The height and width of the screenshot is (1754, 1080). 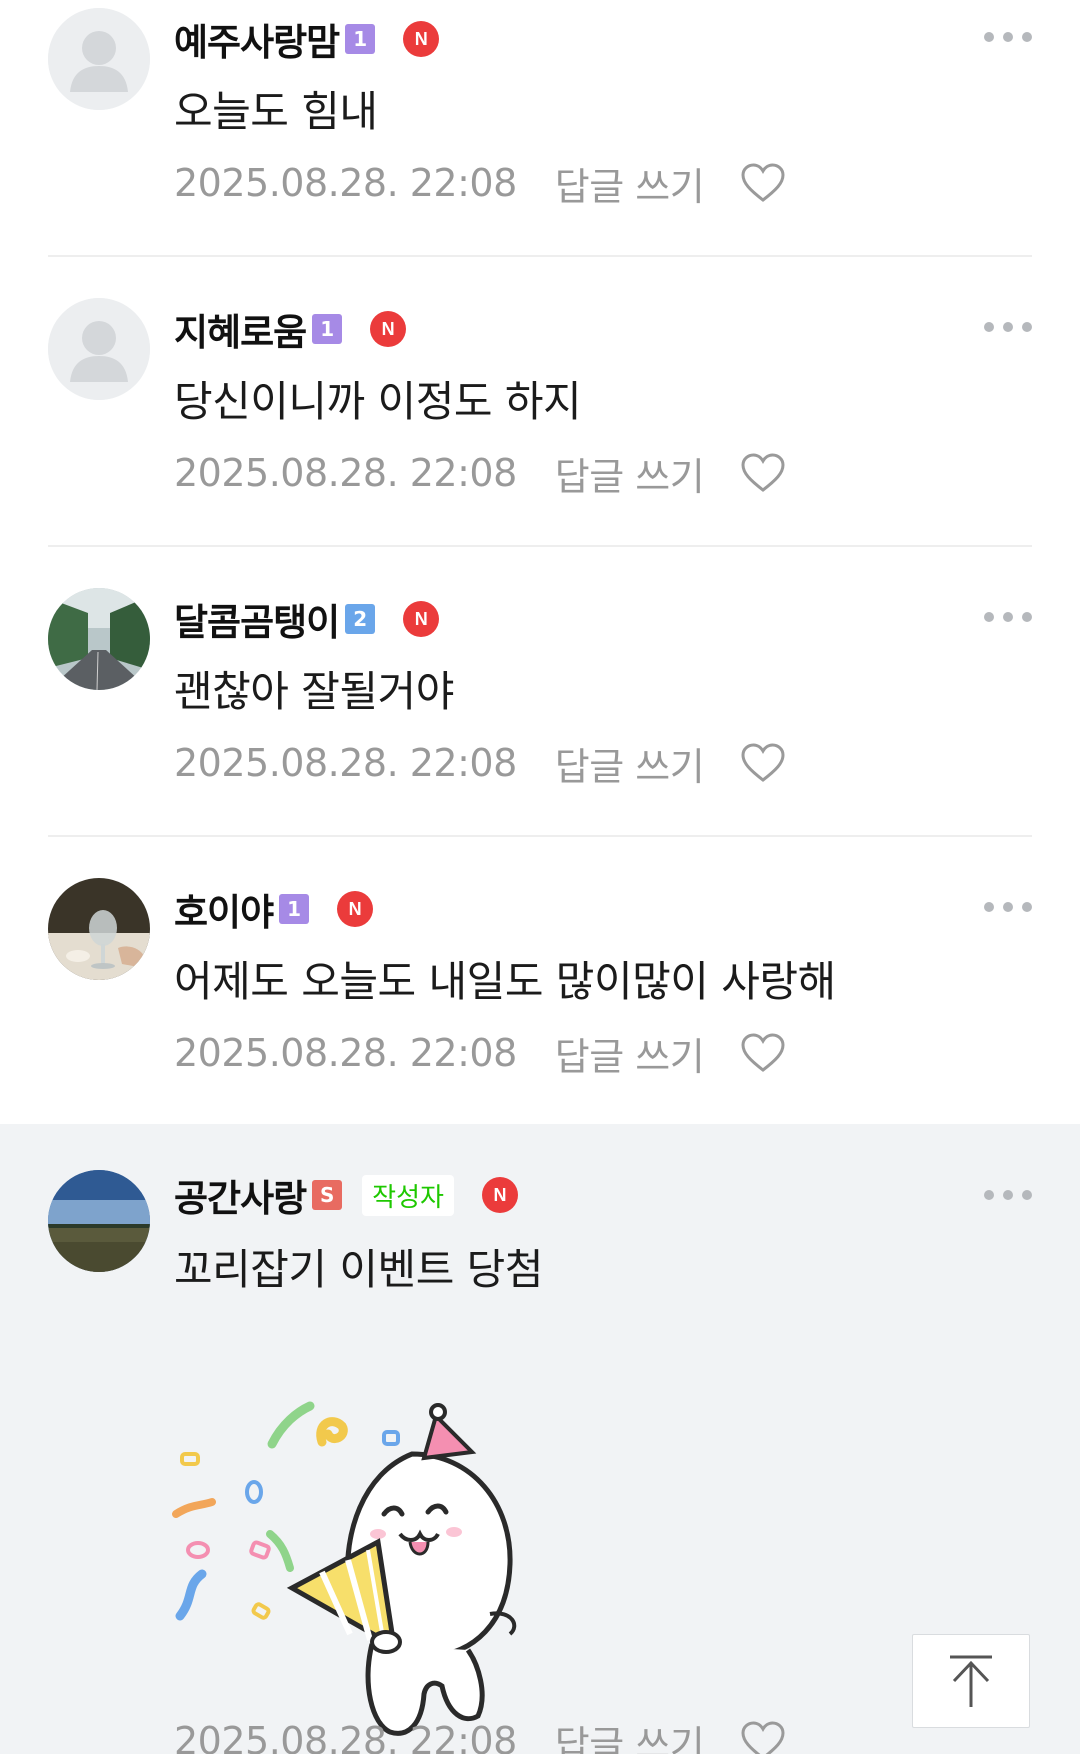 I want to click on scroll-top-button, so click(x=971, y=1681).